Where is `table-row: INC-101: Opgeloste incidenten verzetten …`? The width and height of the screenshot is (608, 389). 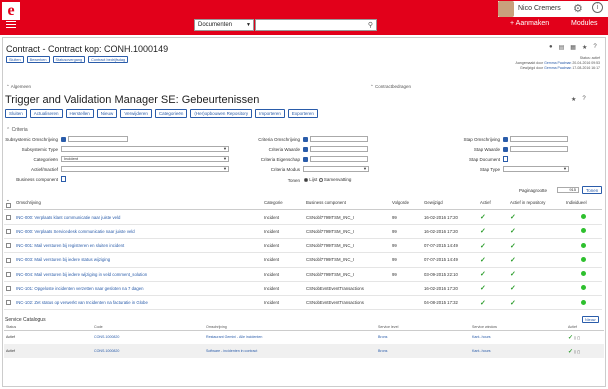 table-row: INC-101: Opgeloste incidenten verzetten … is located at coordinates (303, 289).